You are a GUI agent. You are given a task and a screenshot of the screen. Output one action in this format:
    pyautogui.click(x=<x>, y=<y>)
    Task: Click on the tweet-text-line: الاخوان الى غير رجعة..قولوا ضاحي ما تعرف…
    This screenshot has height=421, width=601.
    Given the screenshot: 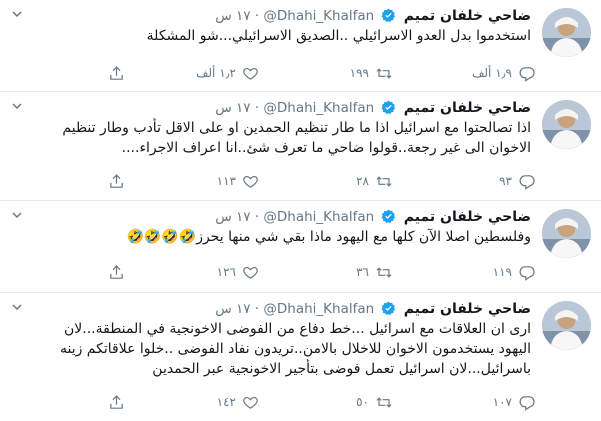 What is the action you would take?
    pyautogui.click(x=326, y=148)
    